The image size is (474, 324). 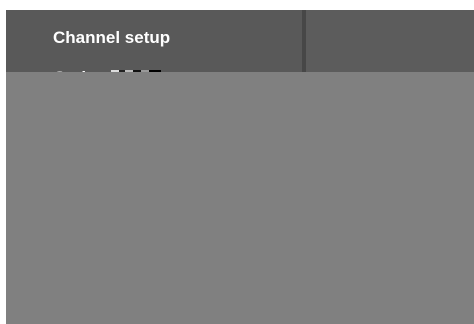 I want to click on menu-panel: Channel setup Go ba, so click(x=154, y=48).